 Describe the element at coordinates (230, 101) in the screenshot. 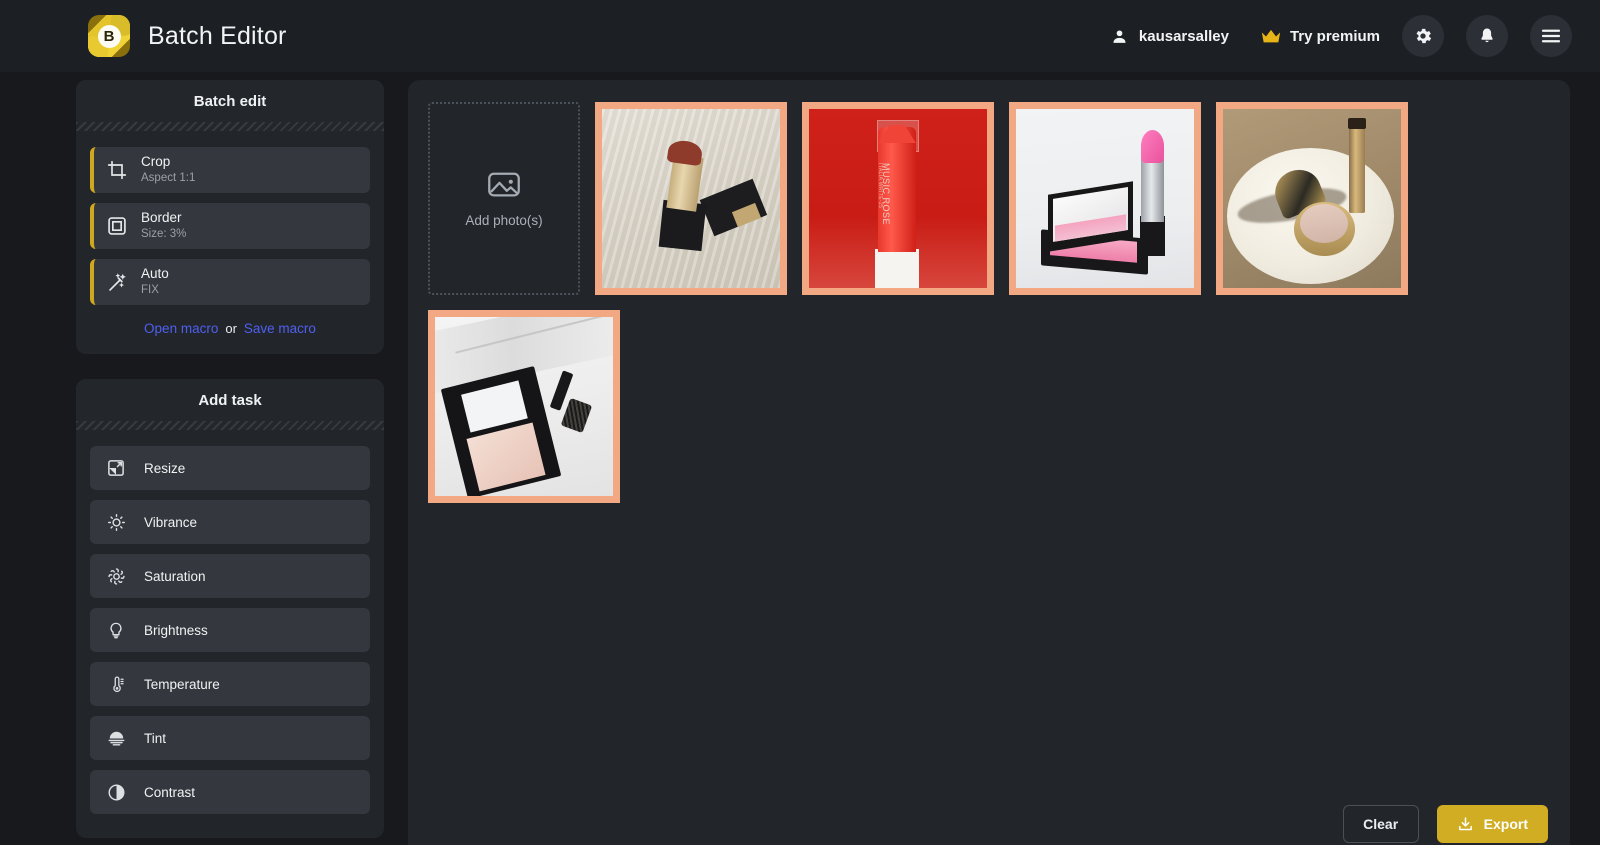

I see `batch-edit-title: Batch edit` at that location.